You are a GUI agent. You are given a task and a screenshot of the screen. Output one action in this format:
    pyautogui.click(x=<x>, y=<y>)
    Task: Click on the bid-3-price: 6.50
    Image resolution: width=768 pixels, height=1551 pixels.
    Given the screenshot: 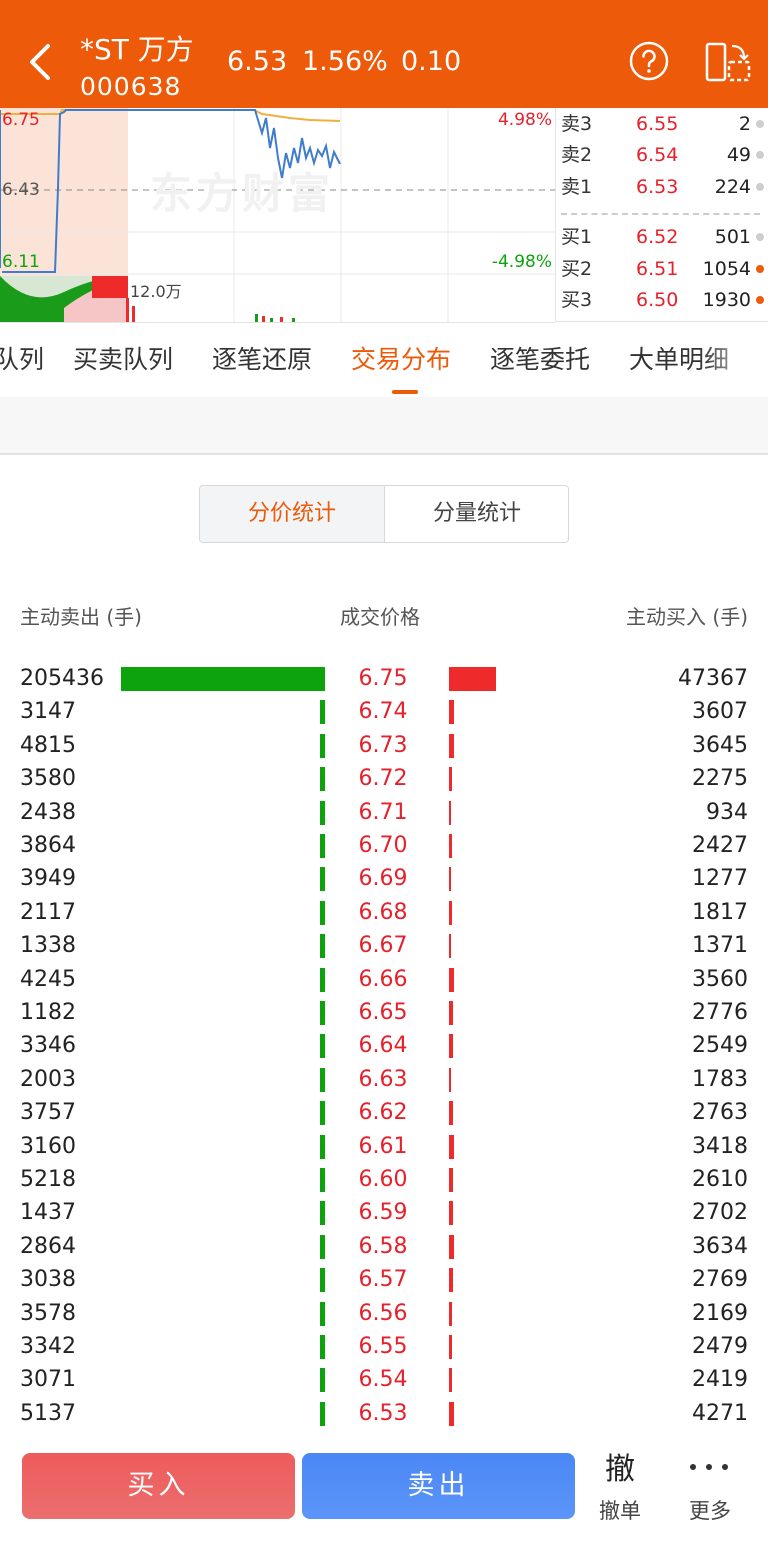 What is the action you would take?
    pyautogui.click(x=657, y=300)
    